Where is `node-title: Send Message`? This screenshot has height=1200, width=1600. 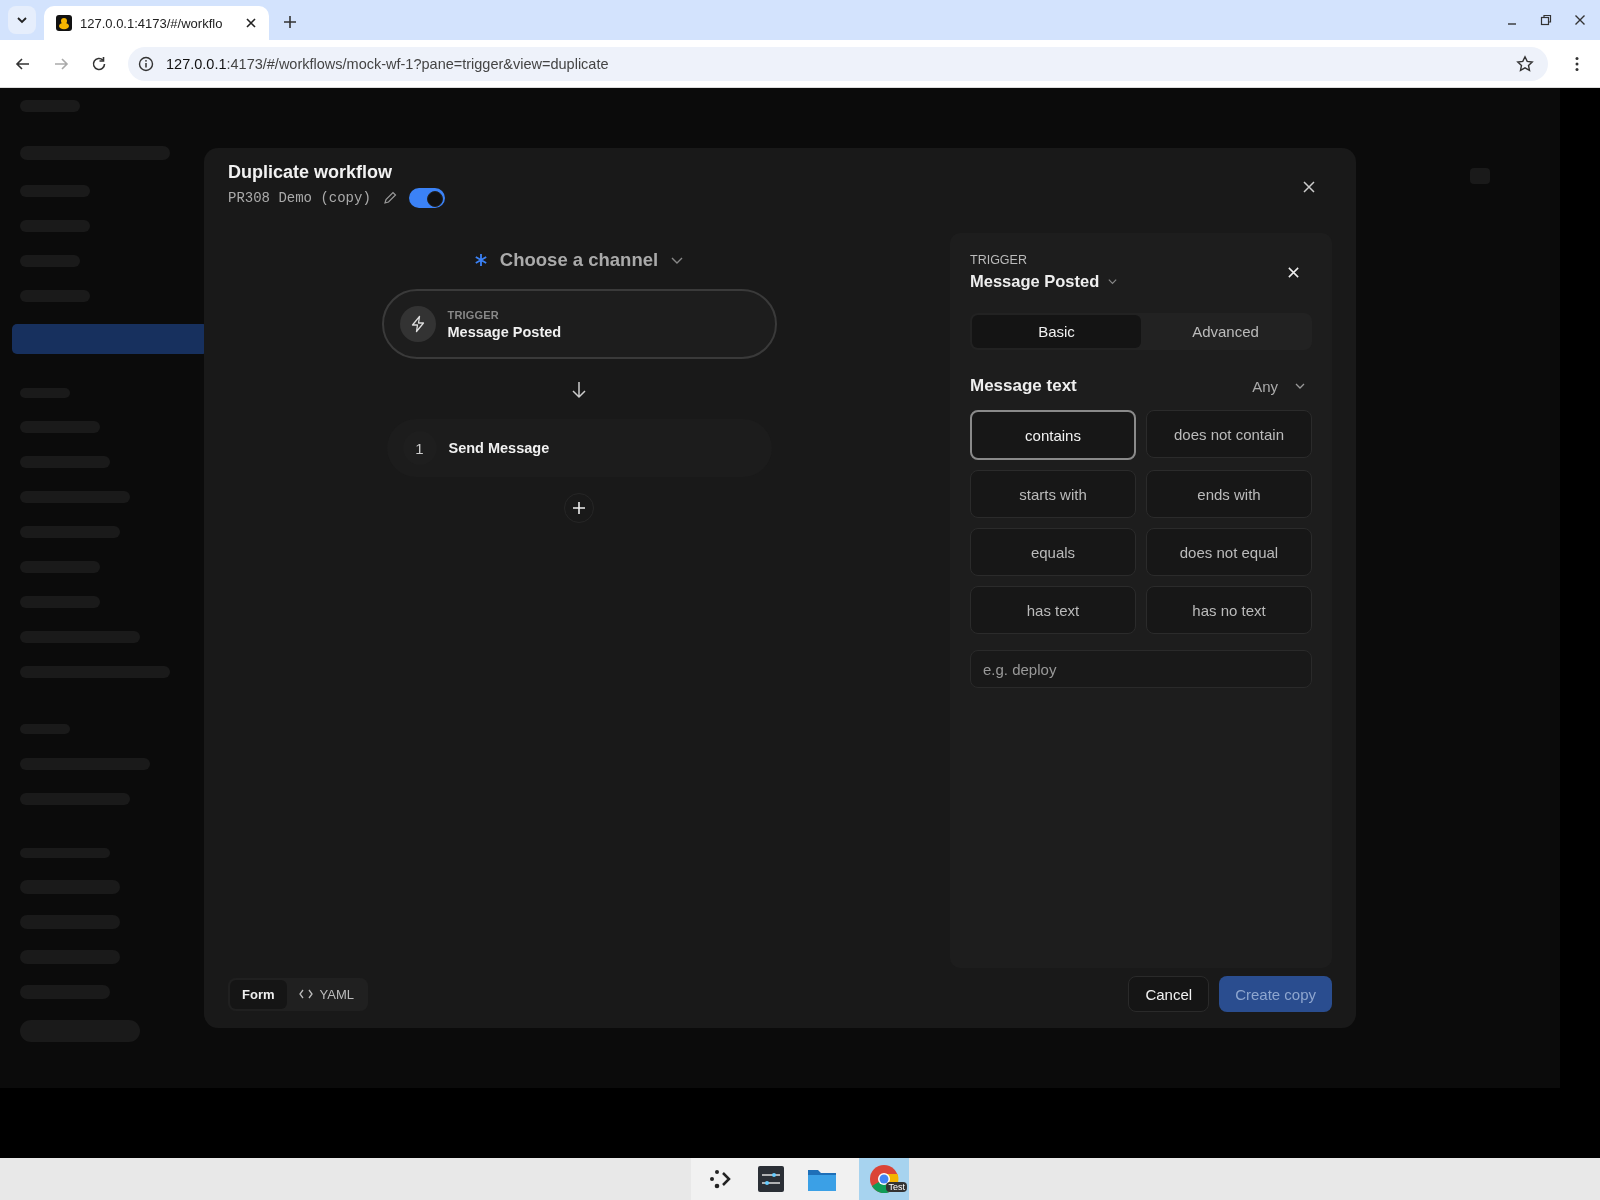 node-title: Send Message is located at coordinates (499, 448).